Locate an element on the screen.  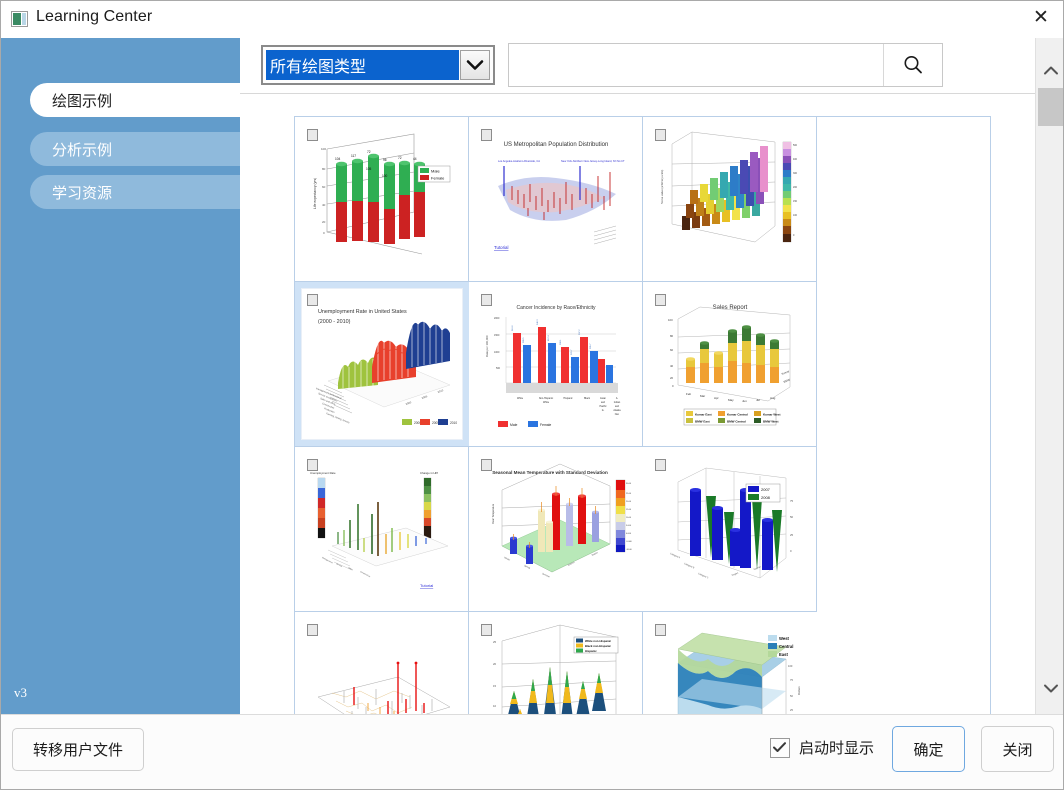
search-input is located at coordinates (696, 65).